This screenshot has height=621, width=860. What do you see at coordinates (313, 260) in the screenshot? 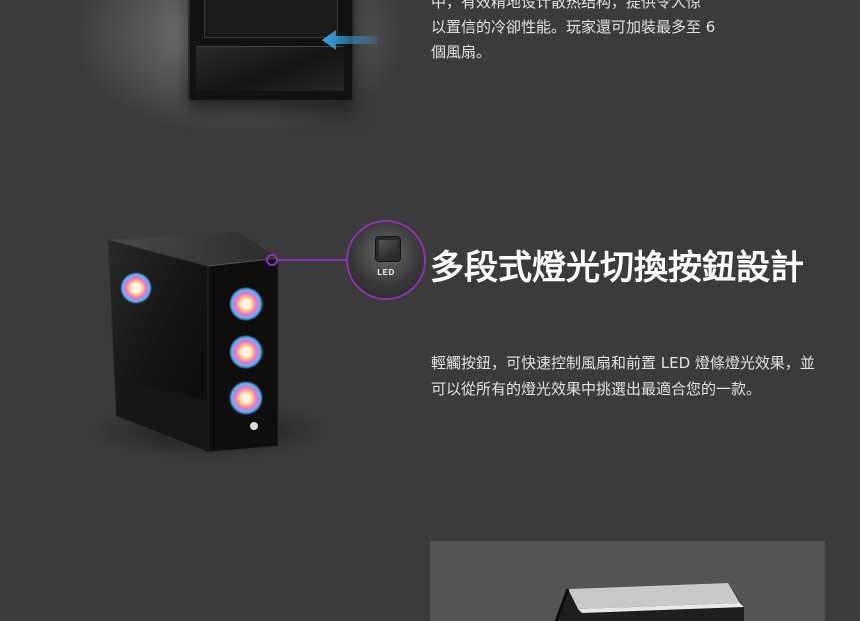
I see `callout-line` at bounding box center [313, 260].